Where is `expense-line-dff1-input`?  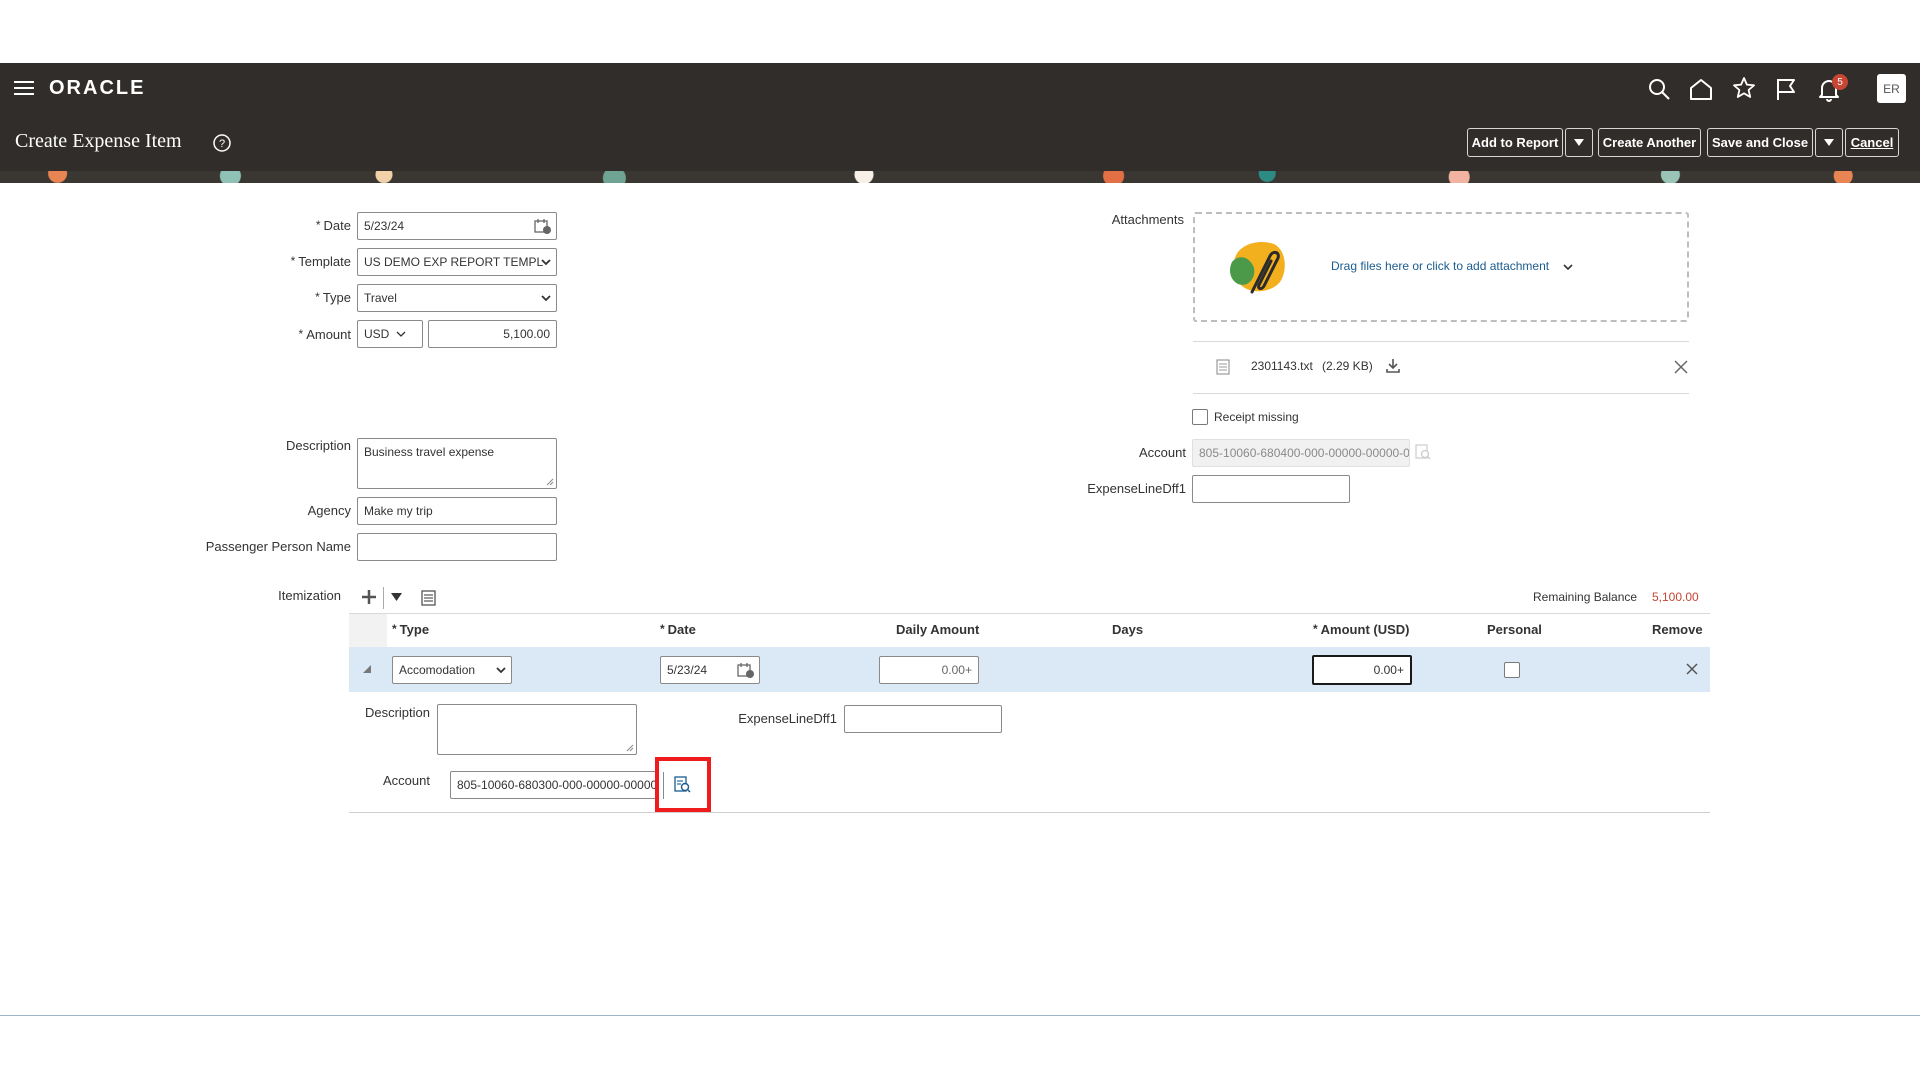 expense-line-dff1-input is located at coordinates (1271, 489).